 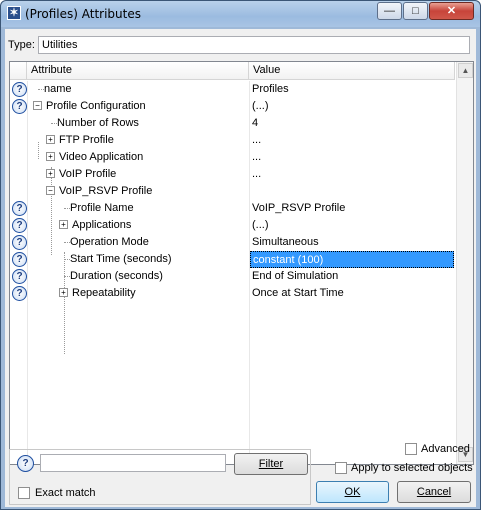 I want to click on ok-label: OK, so click(x=352, y=492).